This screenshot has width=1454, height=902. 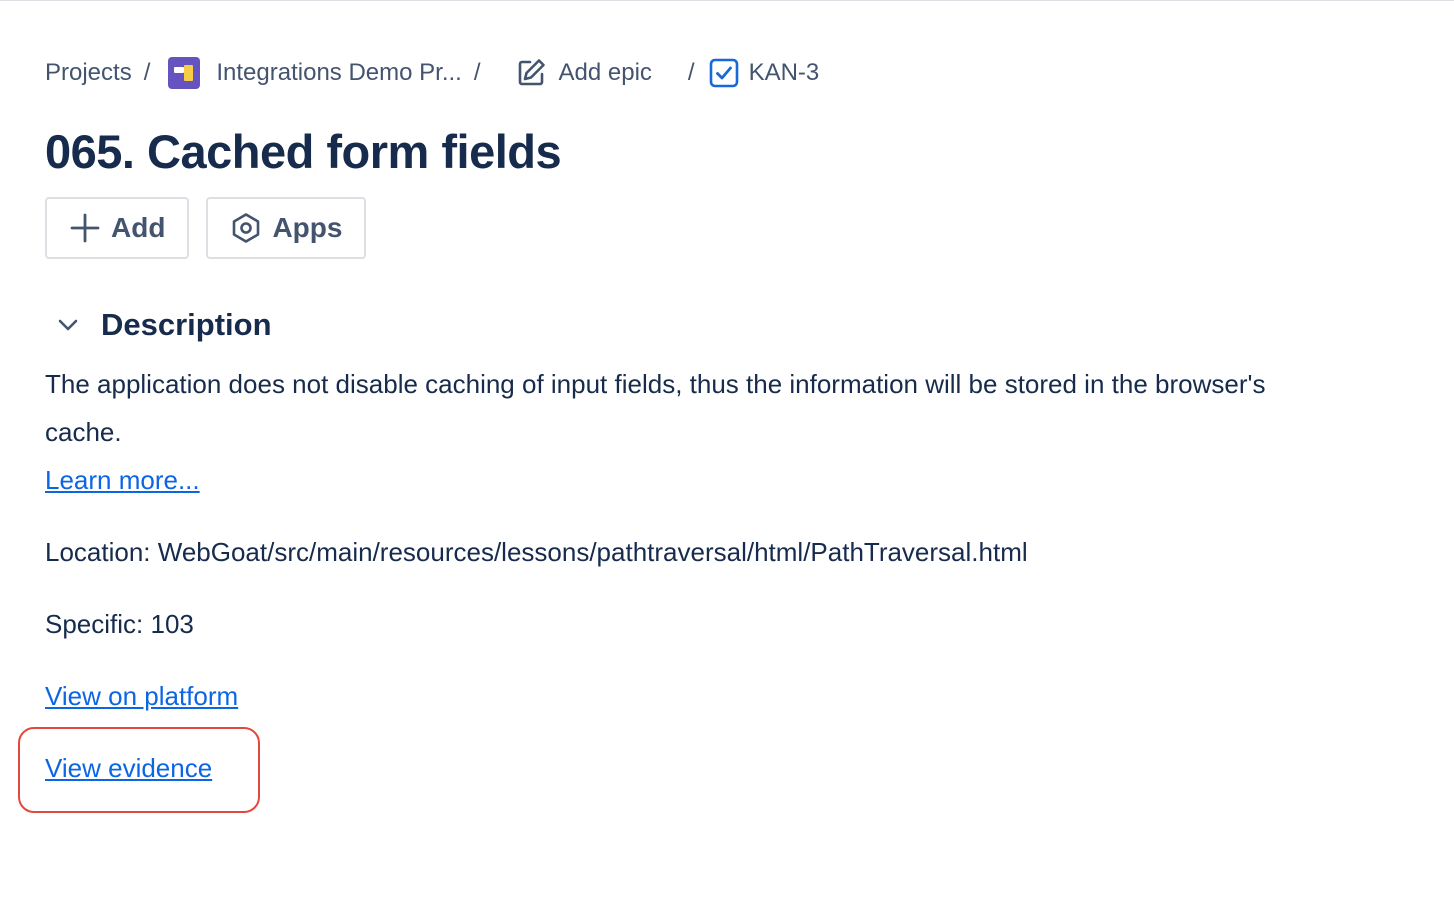 What do you see at coordinates (186, 324) in the screenshot?
I see `description-heading: Description` at bounding box center [186, 324].